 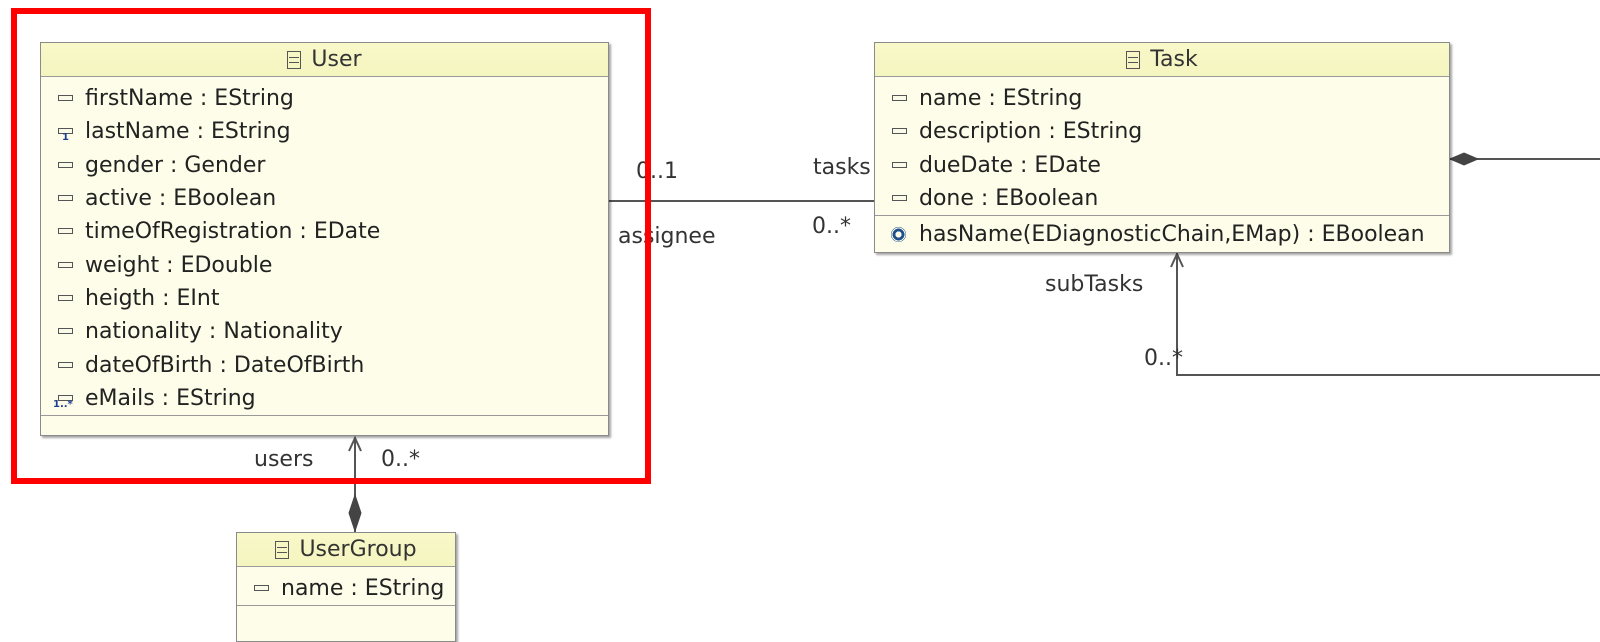 I want to click on attribute-label: description : EString, so click(x=1031, y=132).